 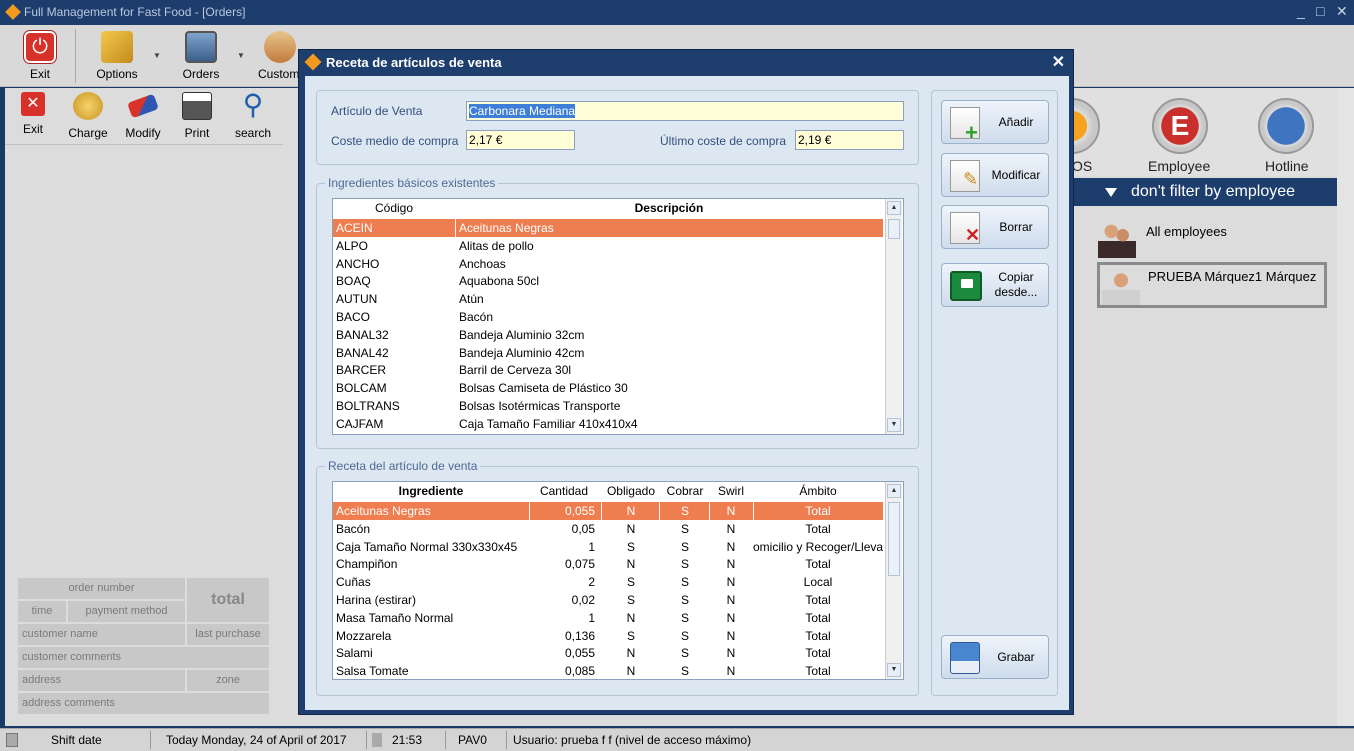 What do you see at coordinates (608, 353) in the screenshot?
I see `ingrediente-row: BANAL42 Bandeja Aluminio 42cm` at bounding box center [608, 353].